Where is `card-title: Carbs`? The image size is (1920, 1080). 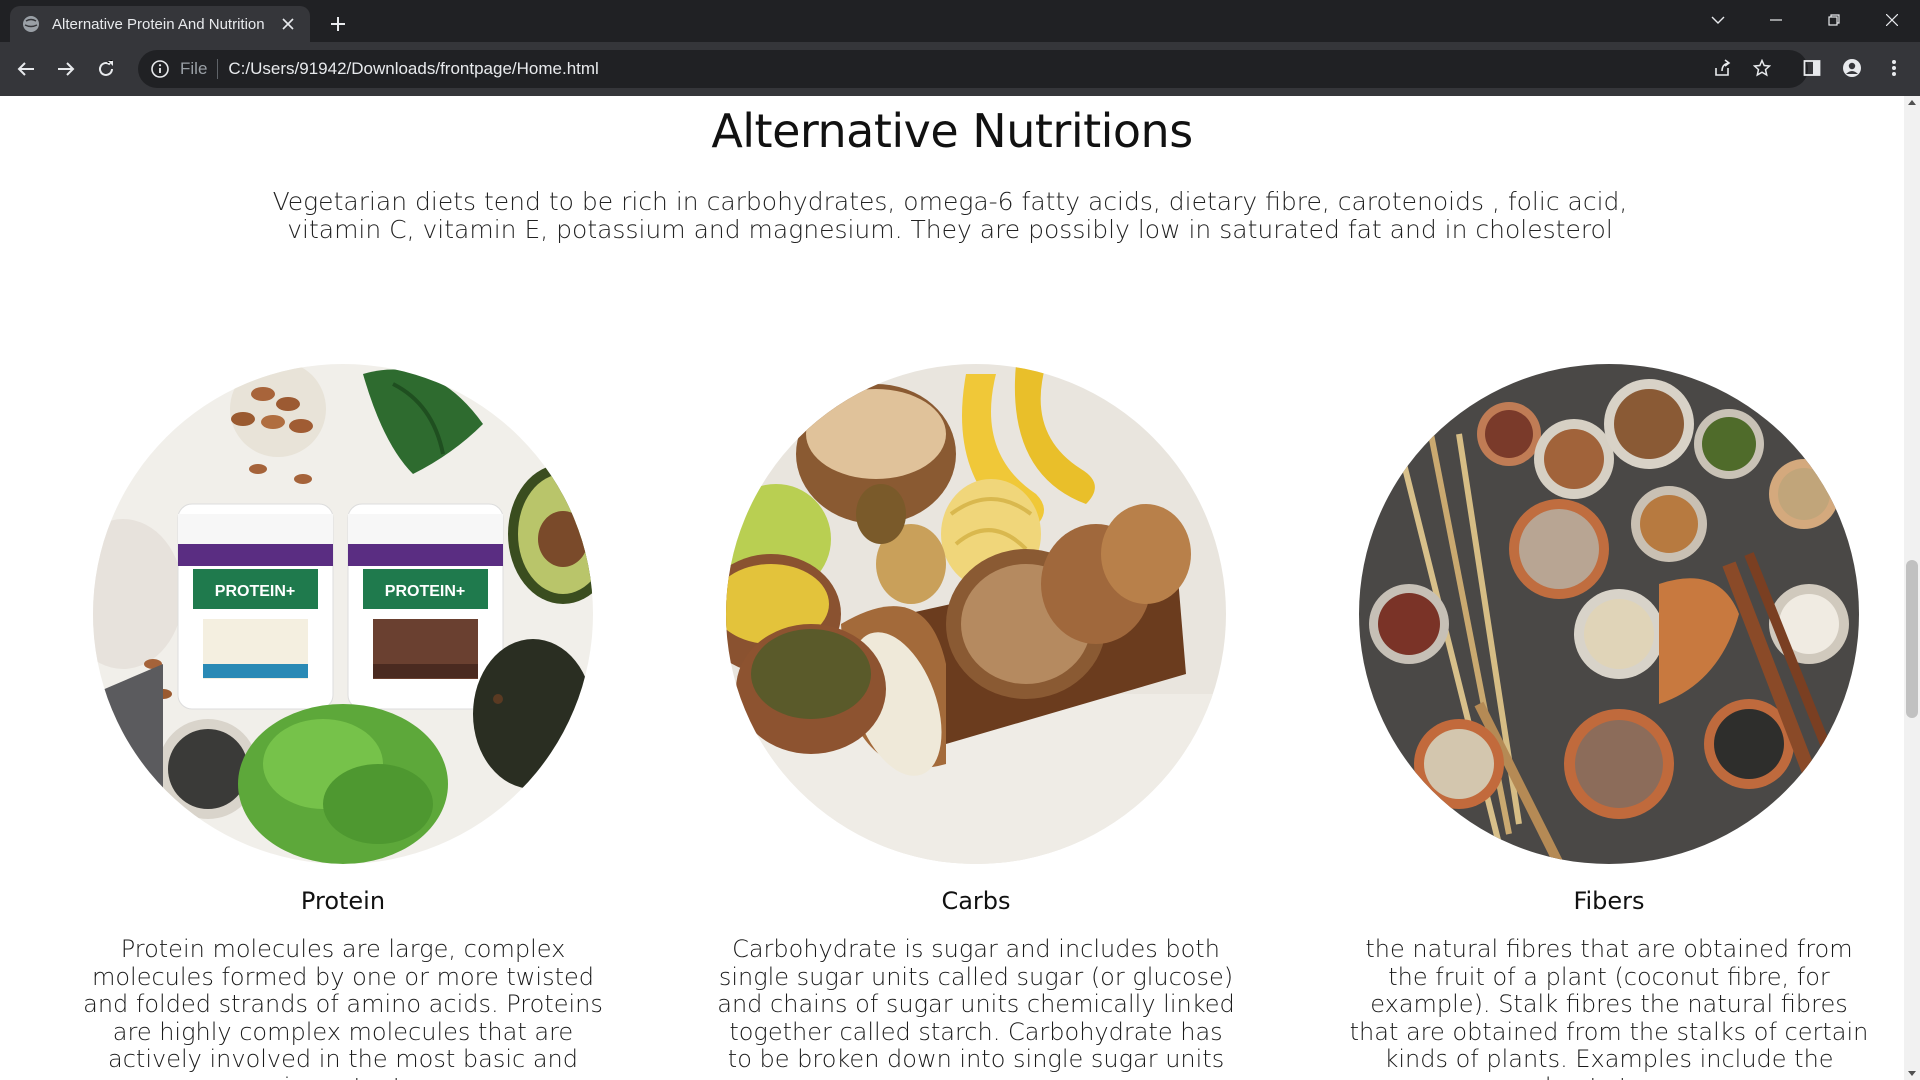 card-title: Carbs is located at coordinates (976, 901).